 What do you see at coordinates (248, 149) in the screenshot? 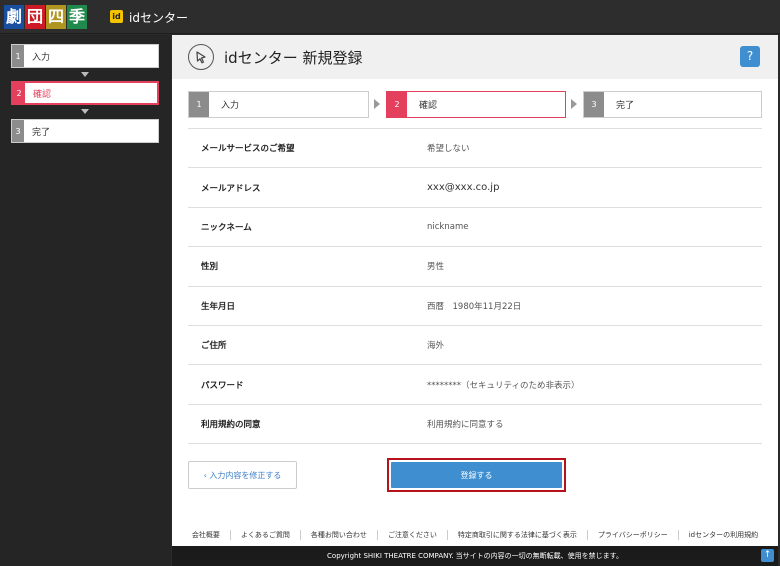
I see `row-key: メールサービスのご希望` at bounding box center [248, 149].